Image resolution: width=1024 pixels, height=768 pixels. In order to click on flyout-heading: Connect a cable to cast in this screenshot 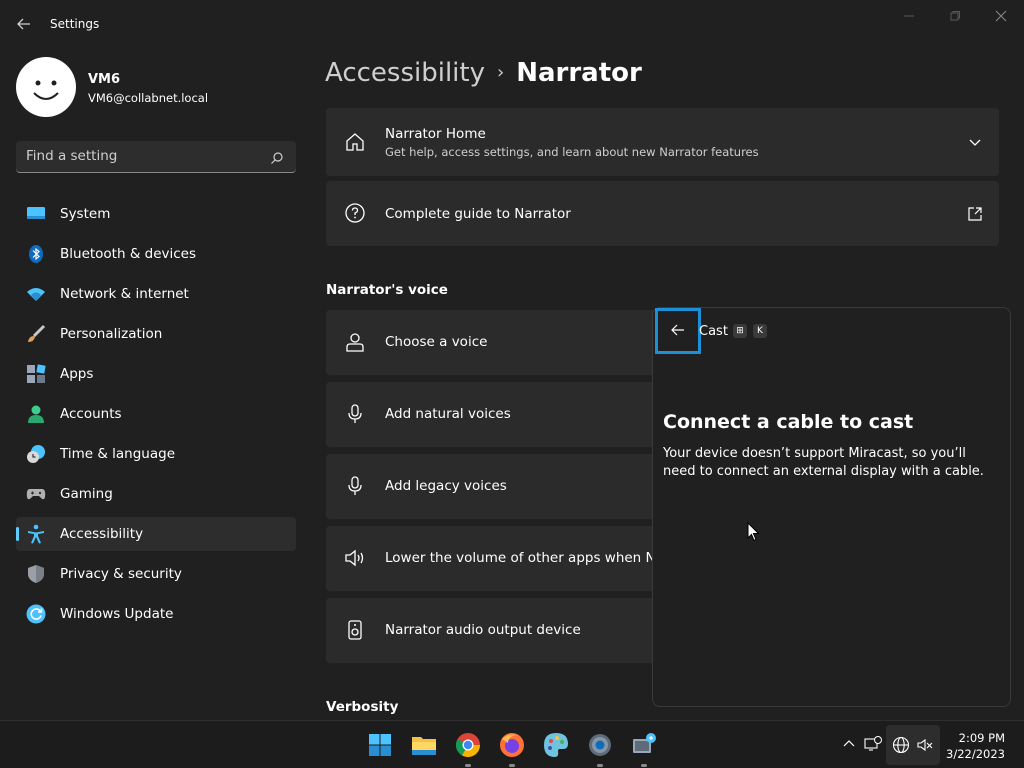, I will do `click(788, 422)`.